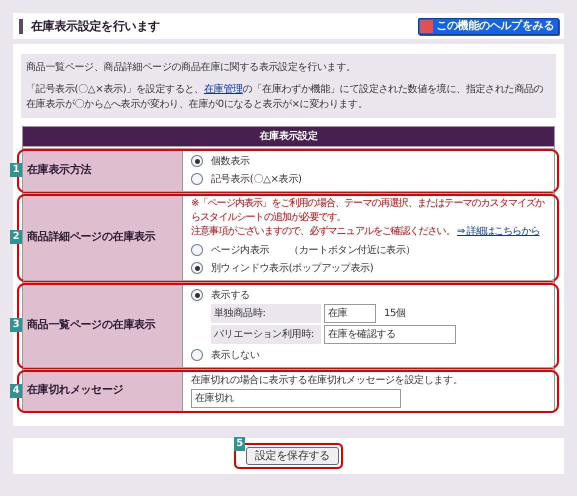 The width and height of the screenshot is (577, 496). Describe the element at coordinates (103, 237) in the screenshot. I see `row-label: 商品詳細ページの在庫表示` at that location.